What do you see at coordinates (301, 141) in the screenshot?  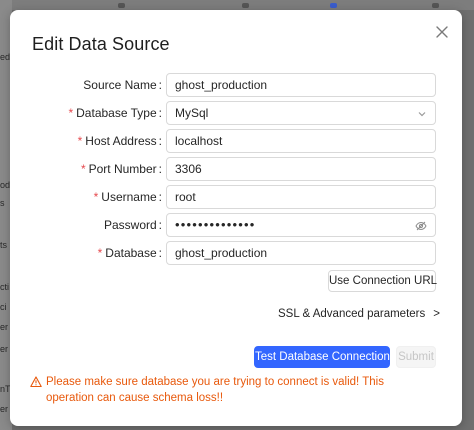 I see `host-address-input: localhost` at bounding box center [301, 141].